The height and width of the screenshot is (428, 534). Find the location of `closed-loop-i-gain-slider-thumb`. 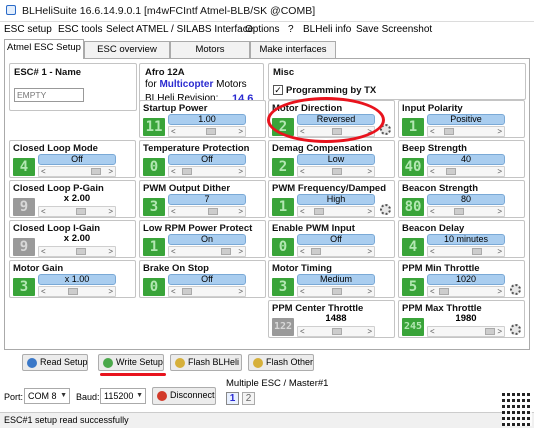

closed-loop-i-gain-slider-thumb is located at coordinates (81, 251).